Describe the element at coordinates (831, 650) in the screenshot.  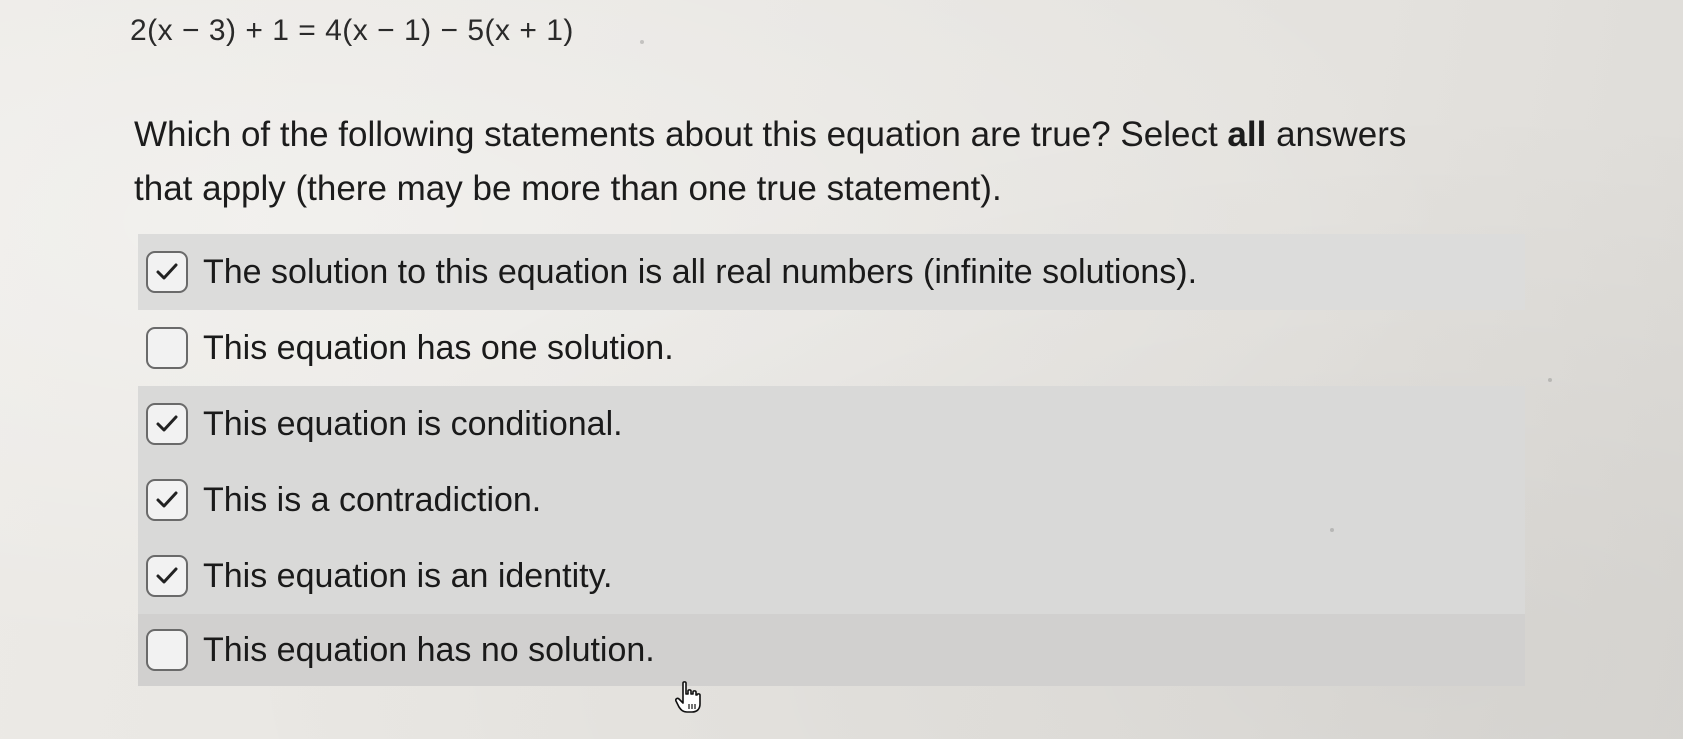
I see `option-no-solution: This equation has no solution.` at that location.